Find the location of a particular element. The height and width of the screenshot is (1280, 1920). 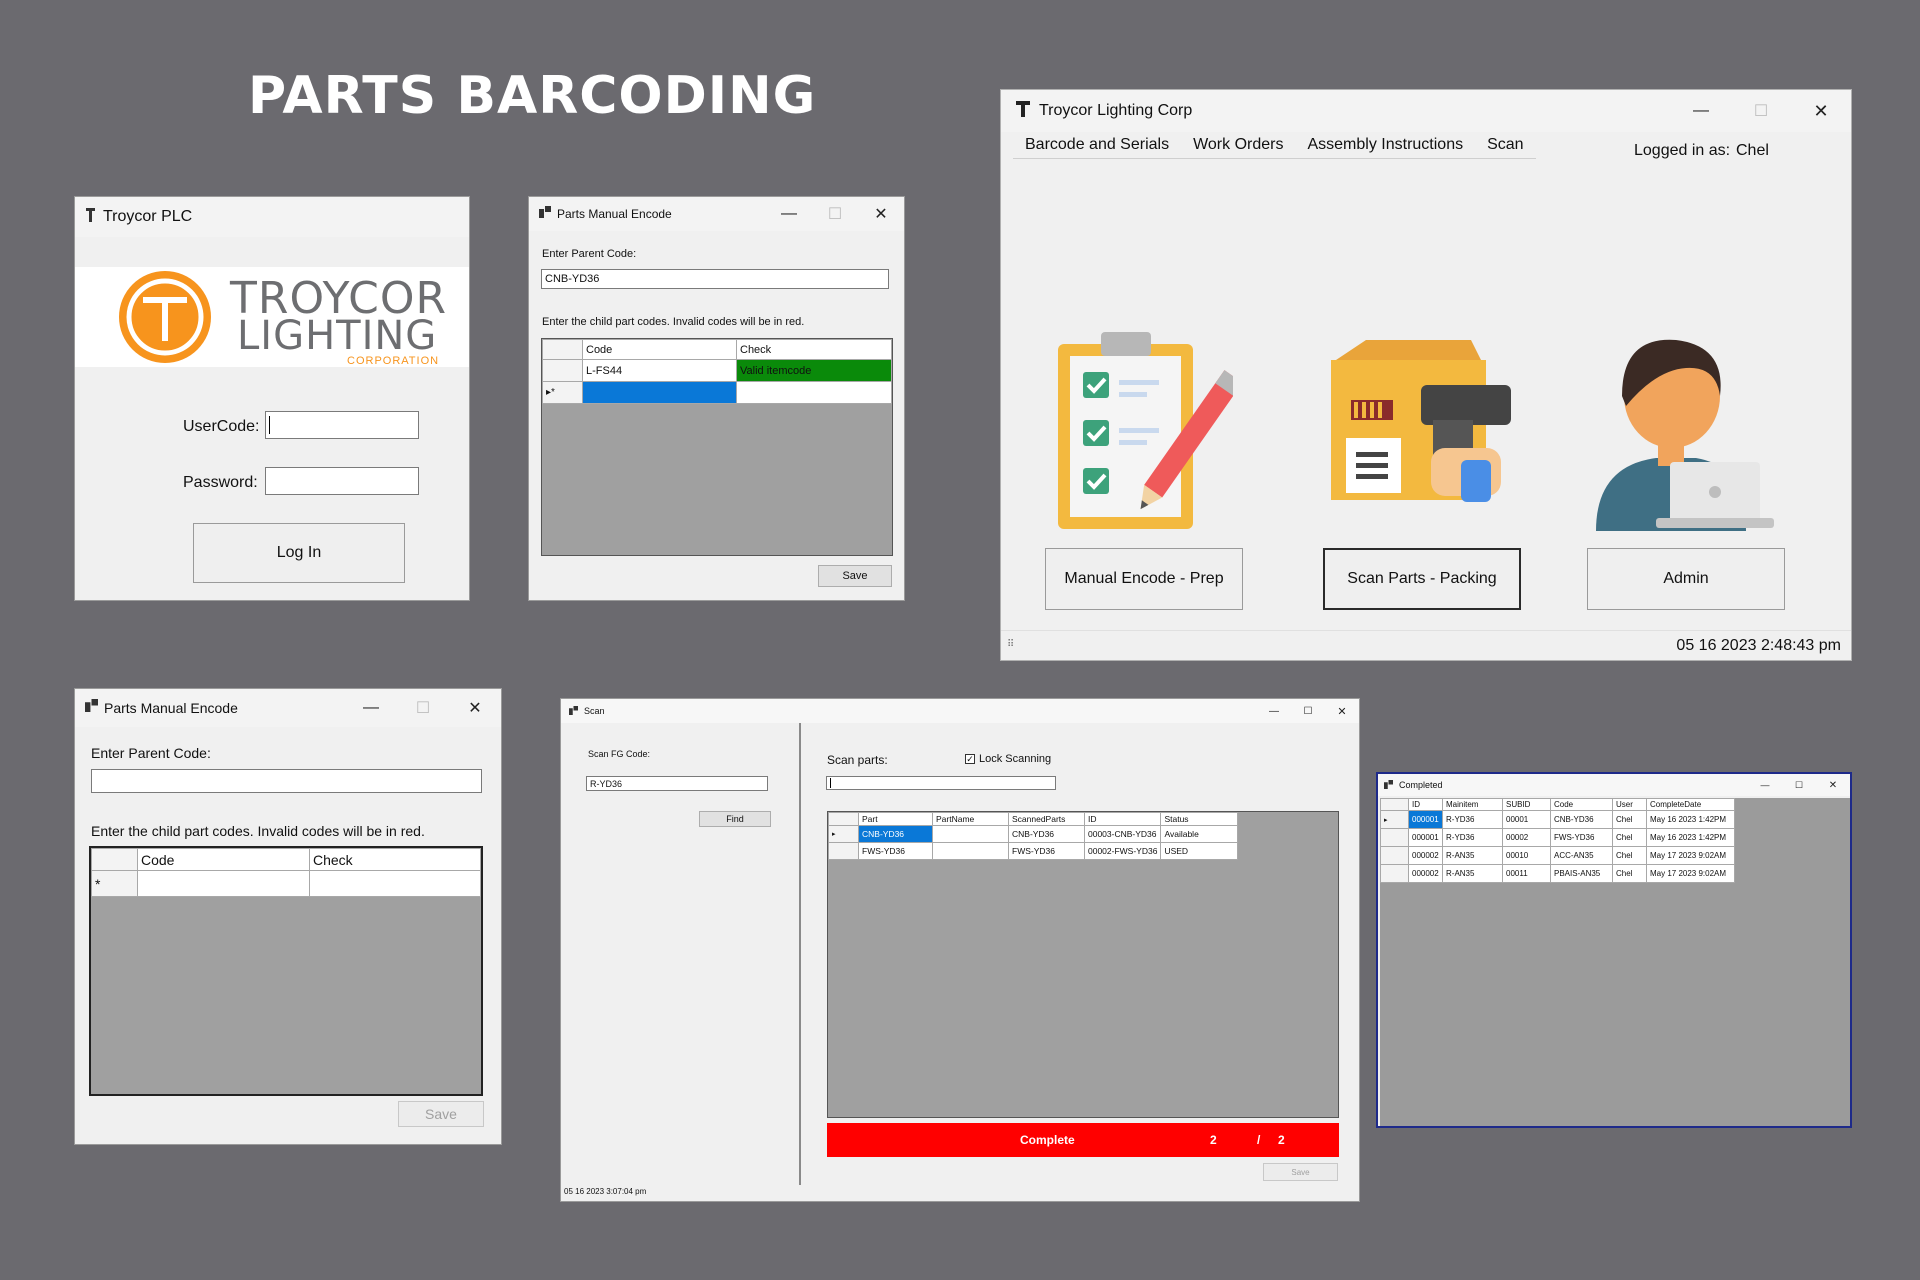

find-button: Find is located at coordinates (735, 819).